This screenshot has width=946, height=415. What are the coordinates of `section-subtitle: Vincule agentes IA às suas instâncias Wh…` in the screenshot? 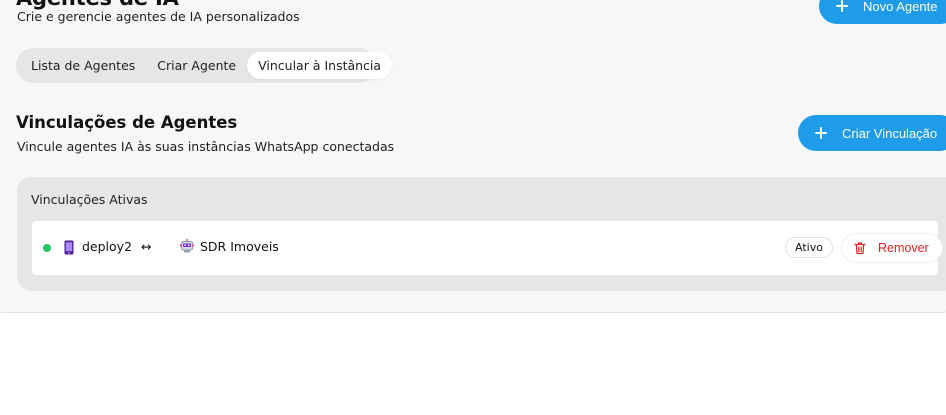 It's located at (206, 146).